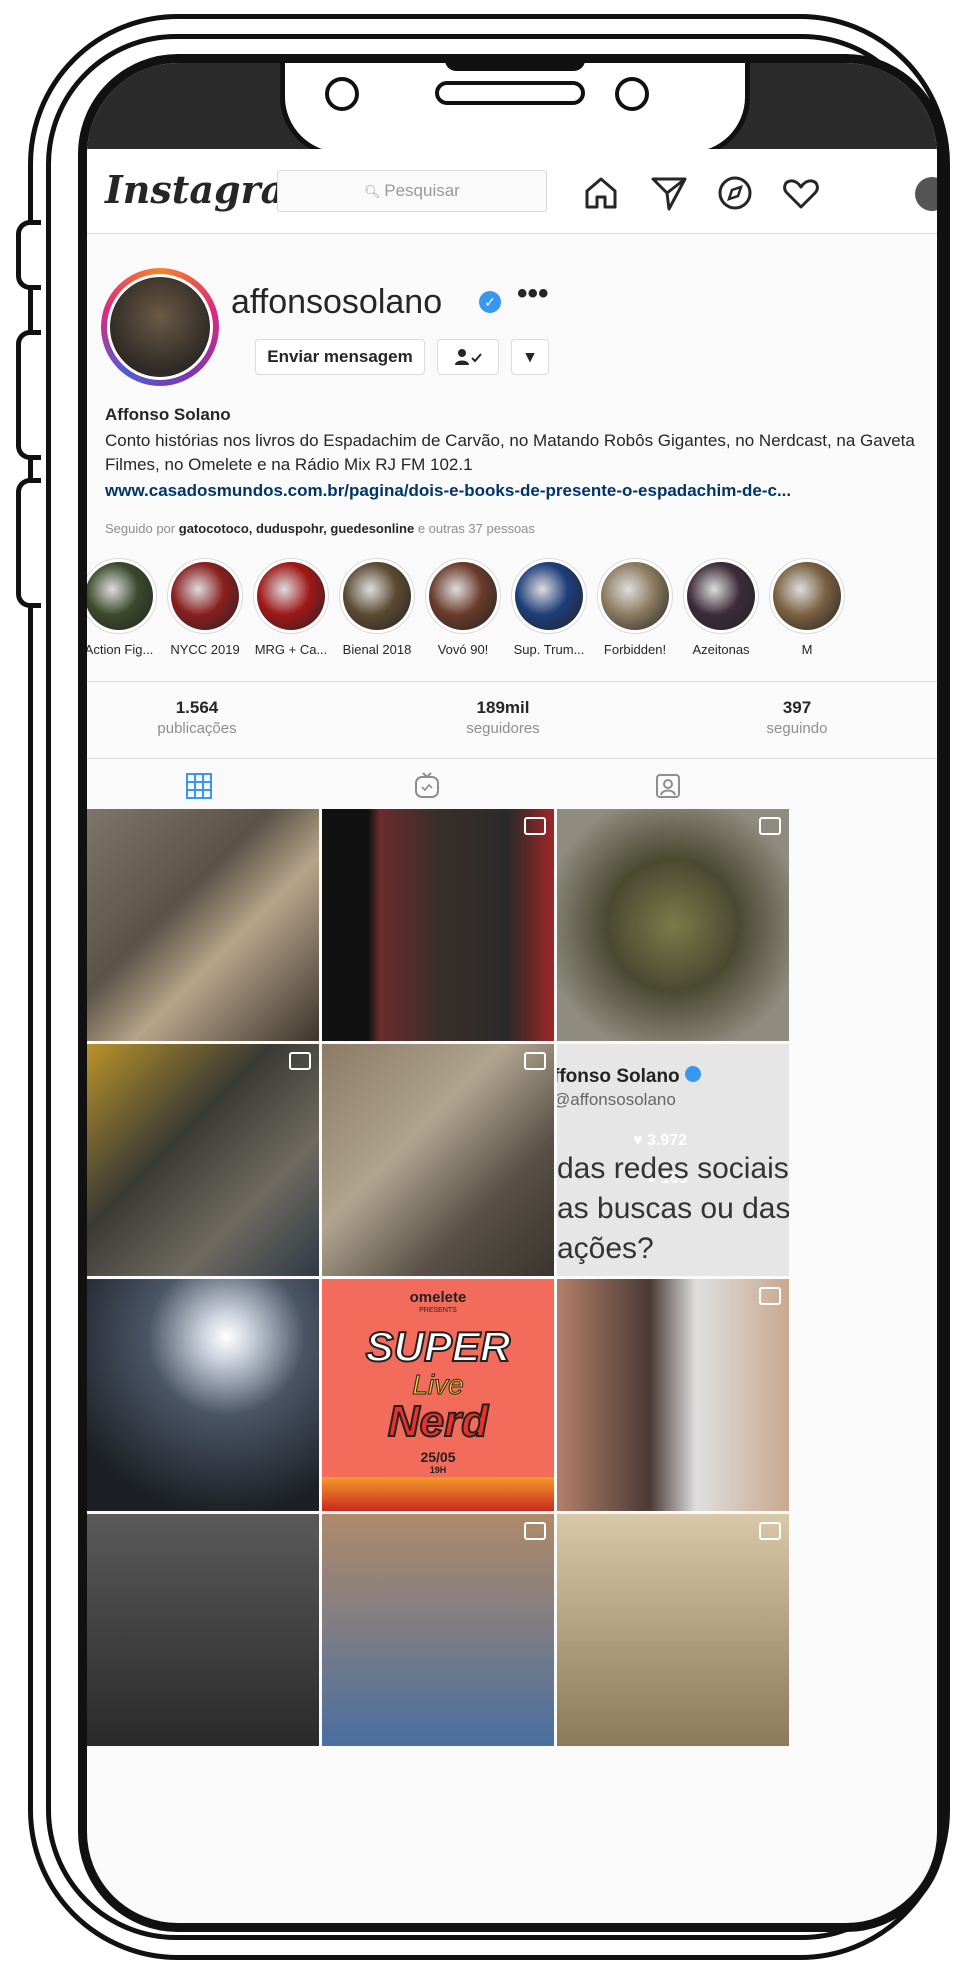 The width and height of the screenshot is (979, 1968). I want to click on post-figure-sword, so click(673, 925).